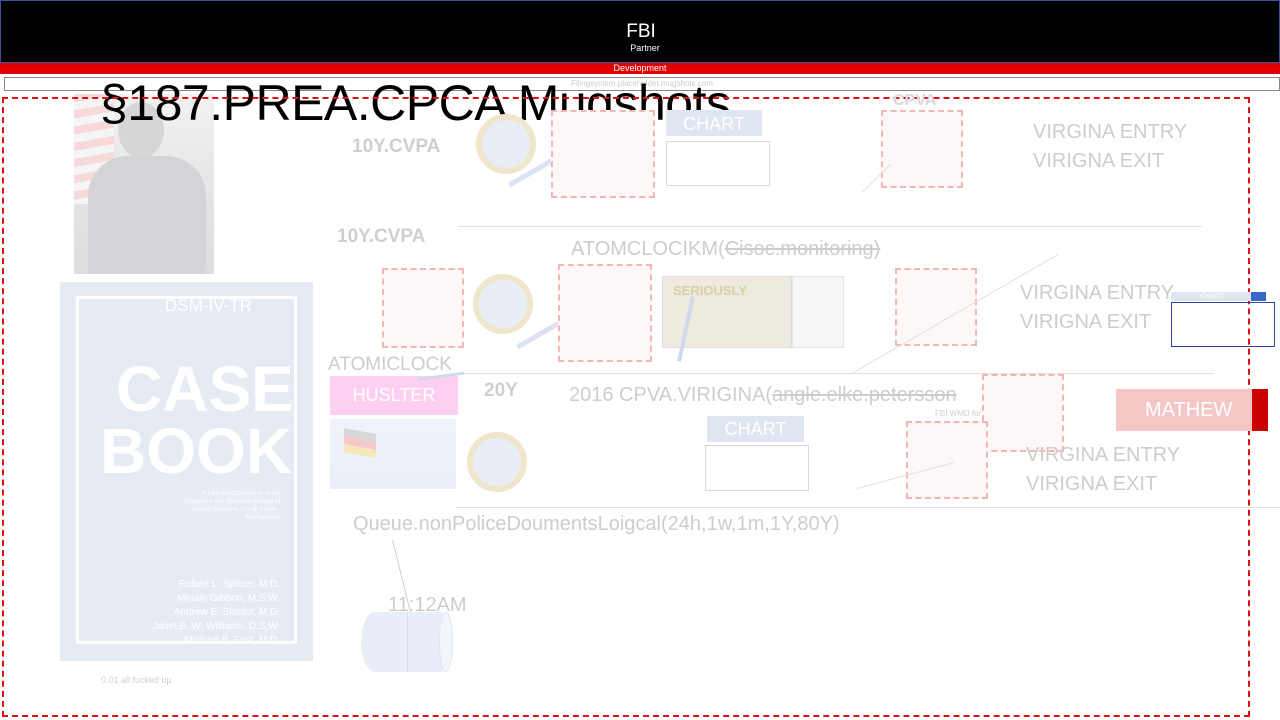 This screenshot has width=1280, height=720. What do you see at coordinates (915, 100) in the screenshot?
I see `cpva-top-label: CPVA` at bounding box center [915, 100].